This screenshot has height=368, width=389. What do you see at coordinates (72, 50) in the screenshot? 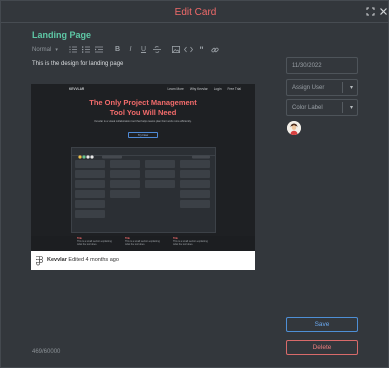
I see `ordered-list-icon` at bounding box center [72, 50].